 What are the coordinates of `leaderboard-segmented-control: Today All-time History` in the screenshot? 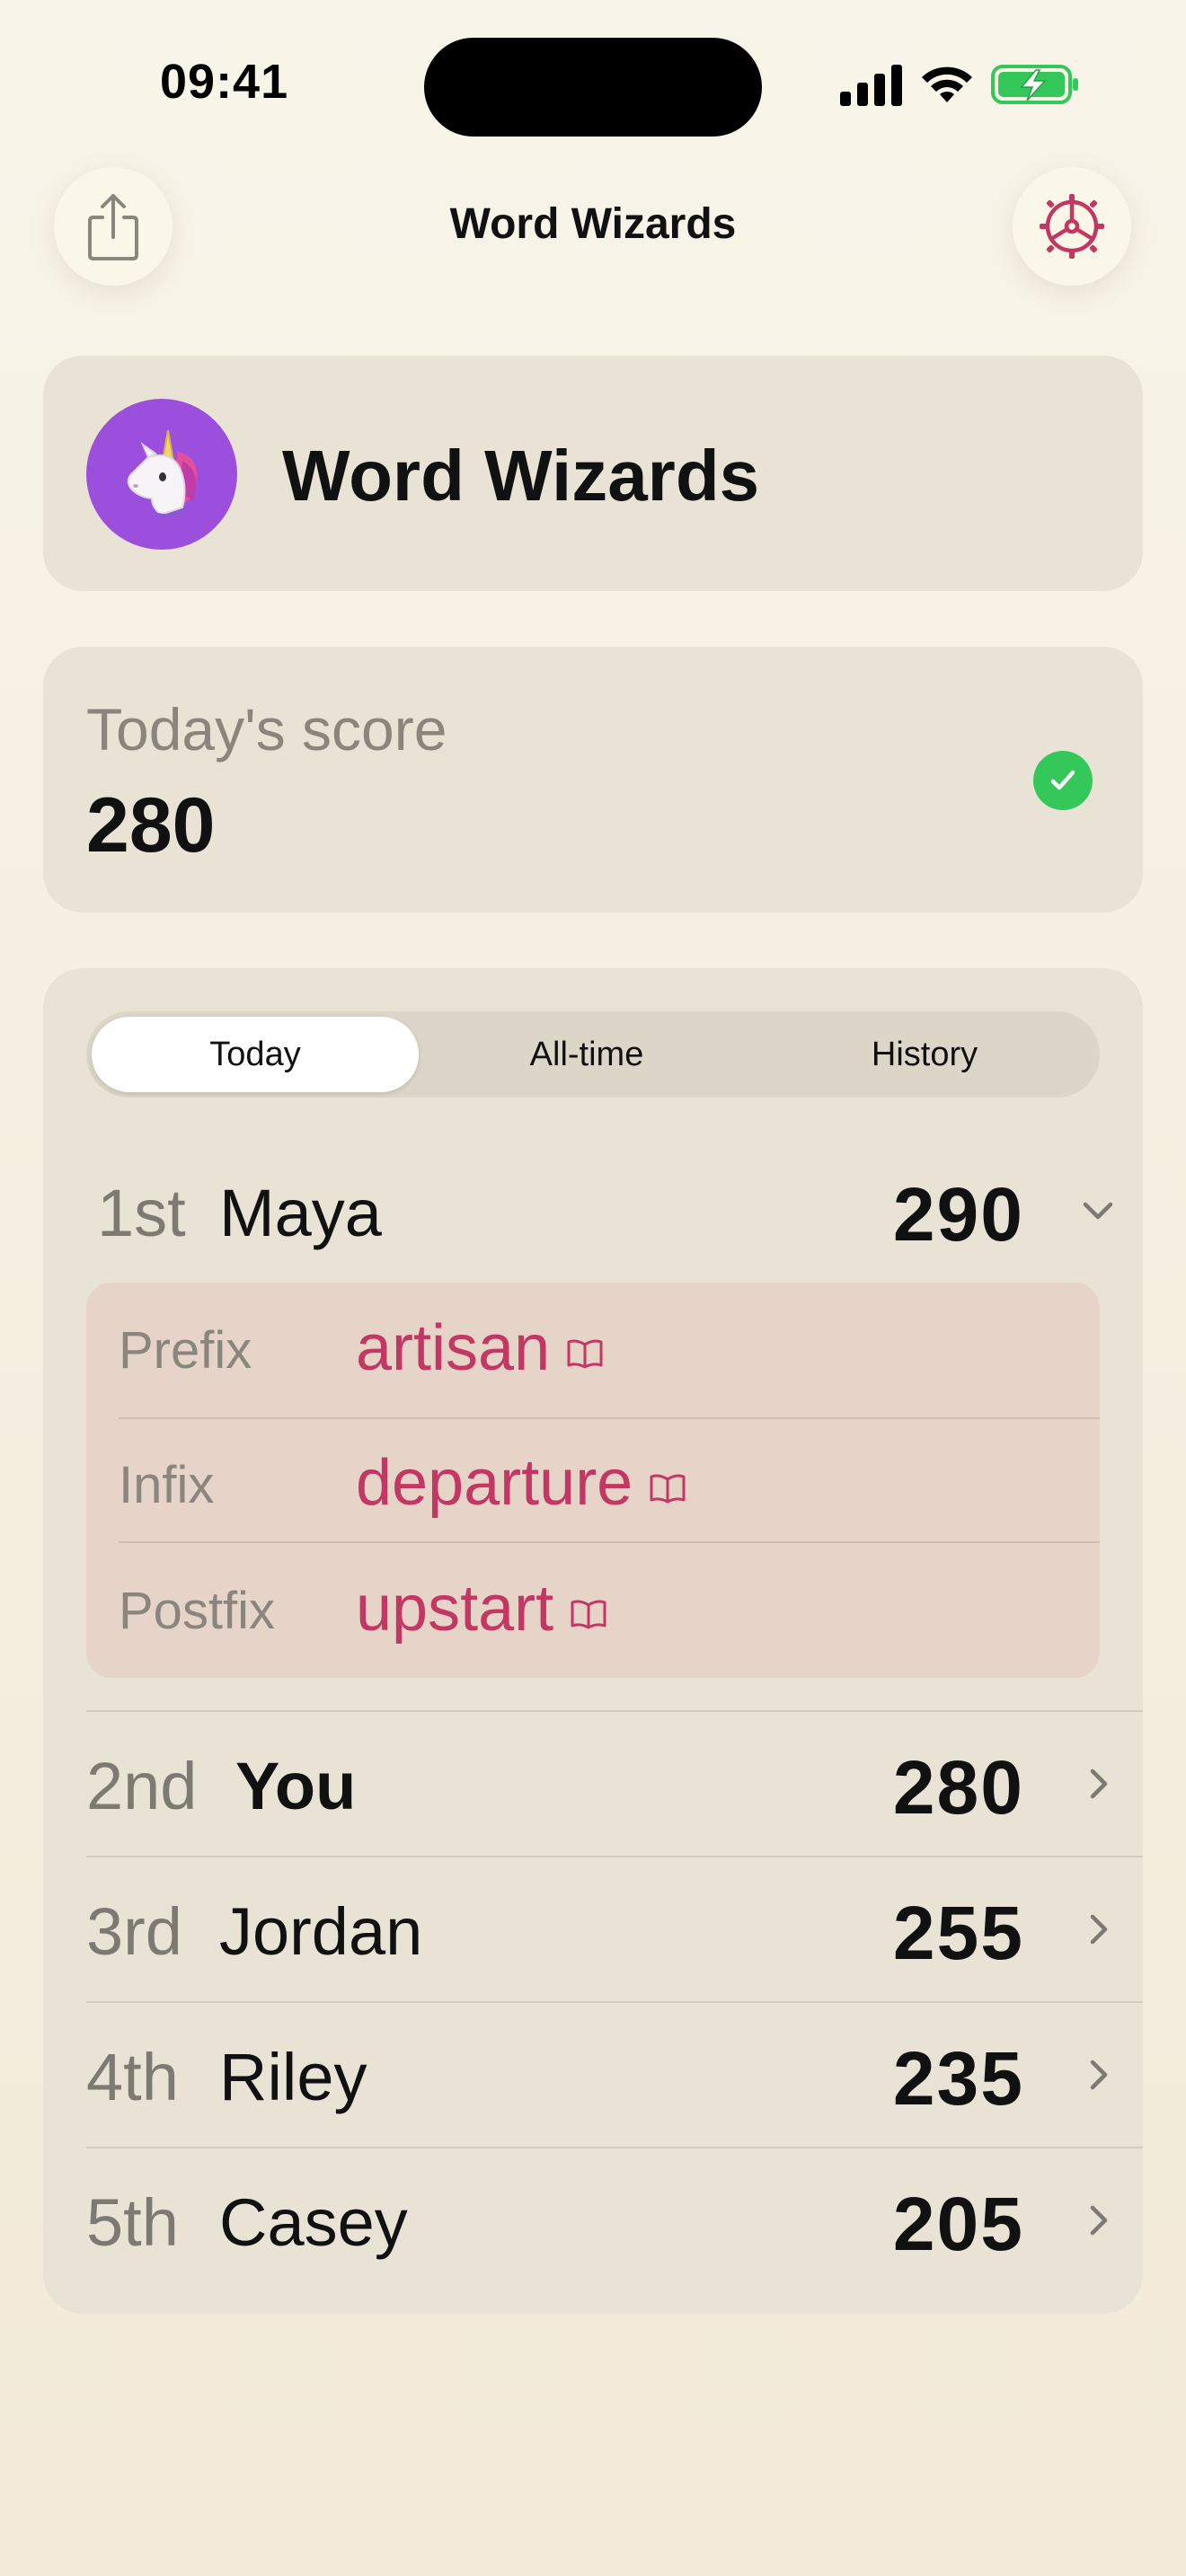 It's located at (593, 1054).